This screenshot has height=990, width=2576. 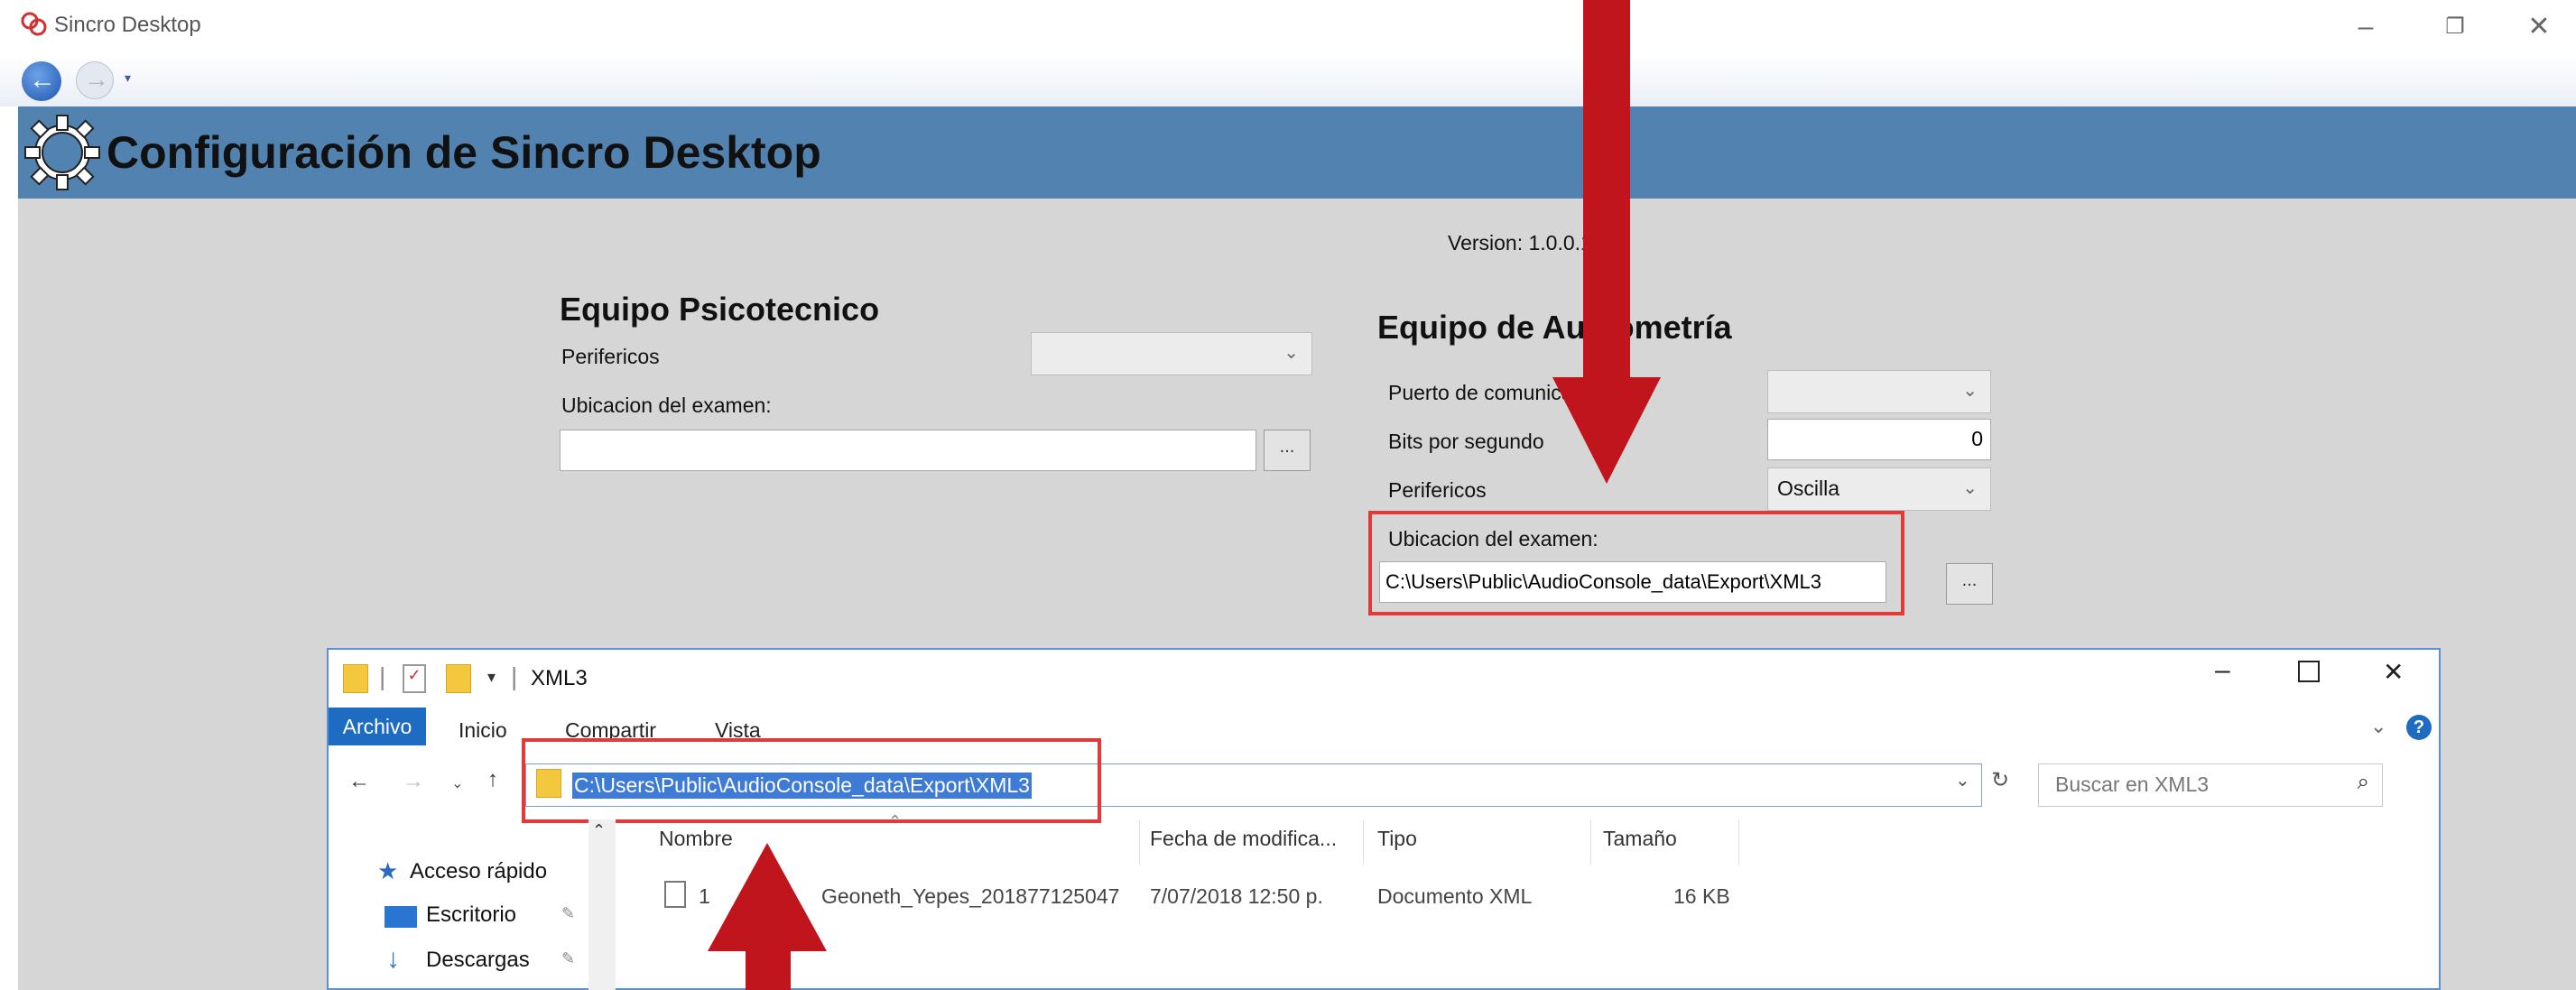 I want to click on page-title: Configuración de Sincro Desktop, so click(x=464, y=152).